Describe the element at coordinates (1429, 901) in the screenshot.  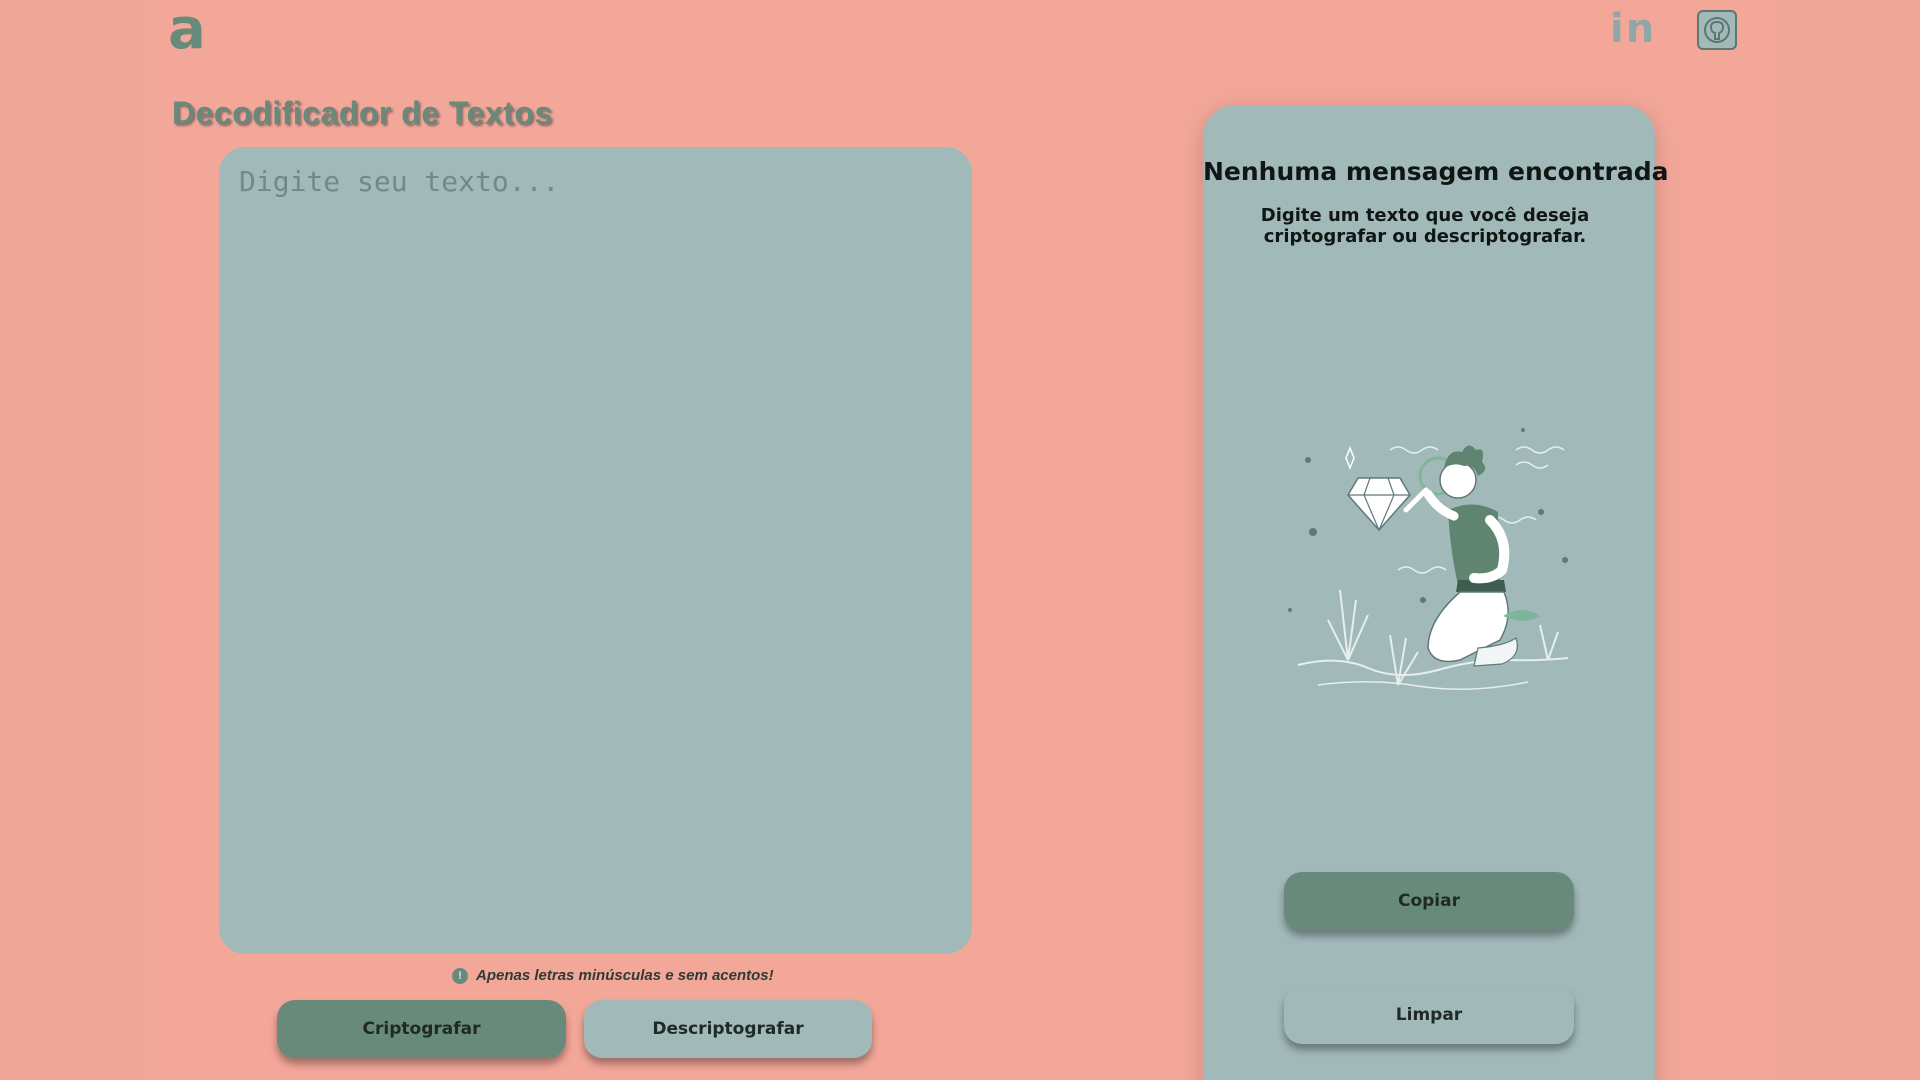
I see `copy-button: Copiar` at that location.